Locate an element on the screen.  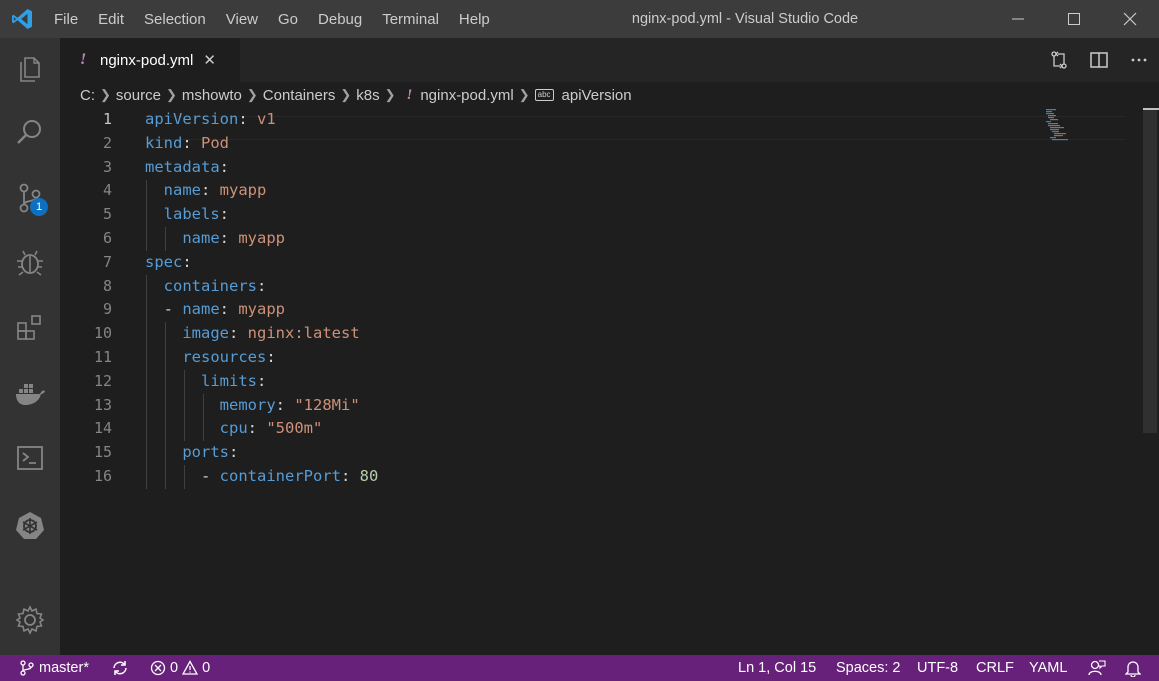
line-number: 7 is located at coordinates (107, 261).